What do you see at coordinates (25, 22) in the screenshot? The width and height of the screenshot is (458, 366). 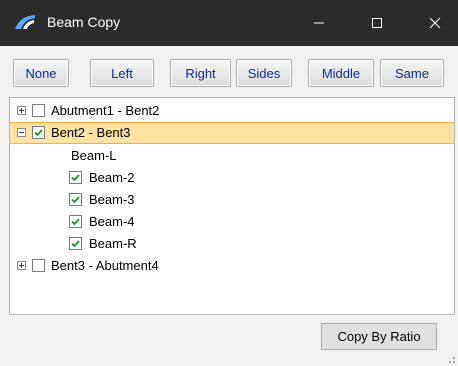 I see `app-icon` at bounding box center [25, 22].